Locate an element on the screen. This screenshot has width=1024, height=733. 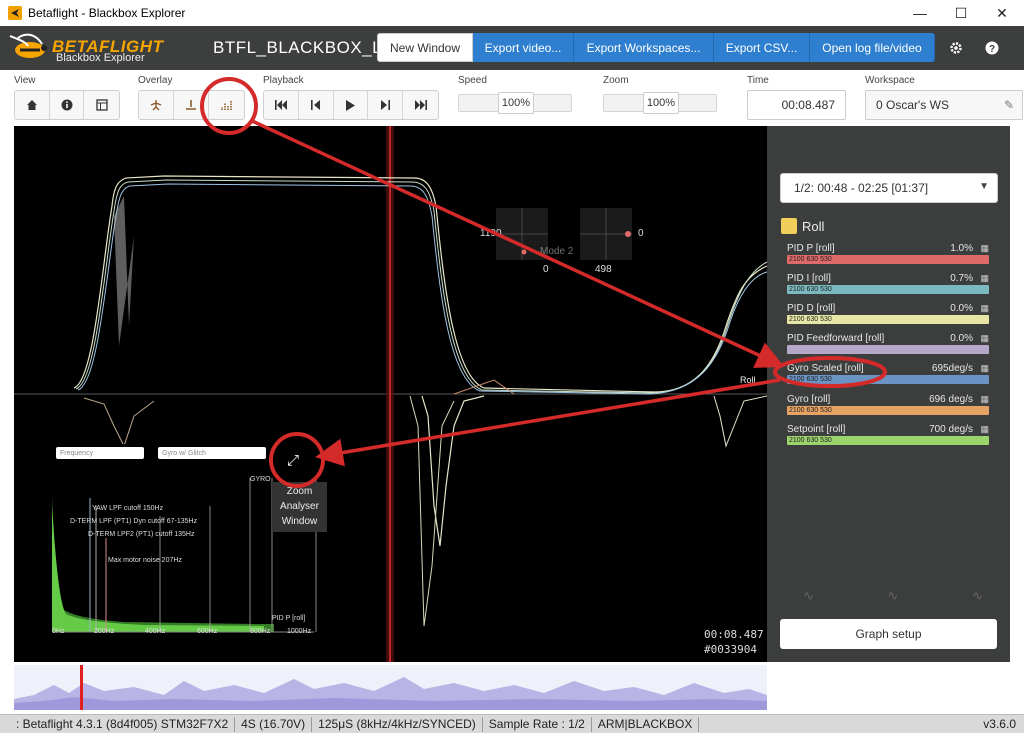
graph-setup-button: Graph setup is located at coordinates (888, 634).